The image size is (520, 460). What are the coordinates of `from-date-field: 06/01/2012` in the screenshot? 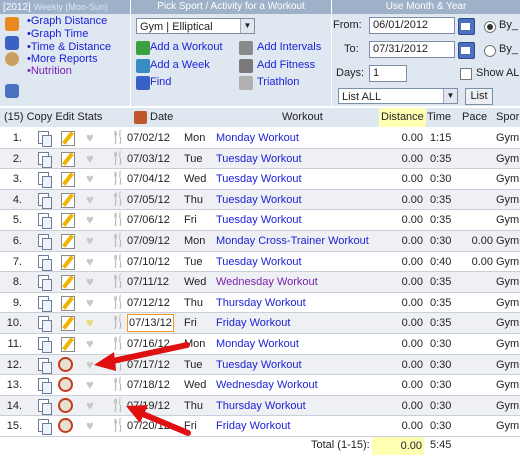 It's located at (412, 25).